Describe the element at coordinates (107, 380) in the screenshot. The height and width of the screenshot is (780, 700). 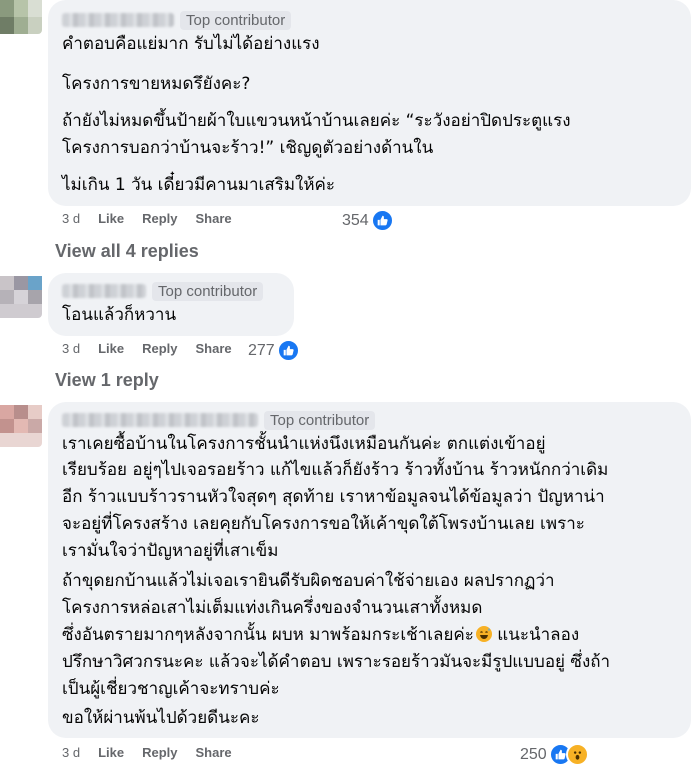
I see `view-replies-link: View 1 reply` at that location.